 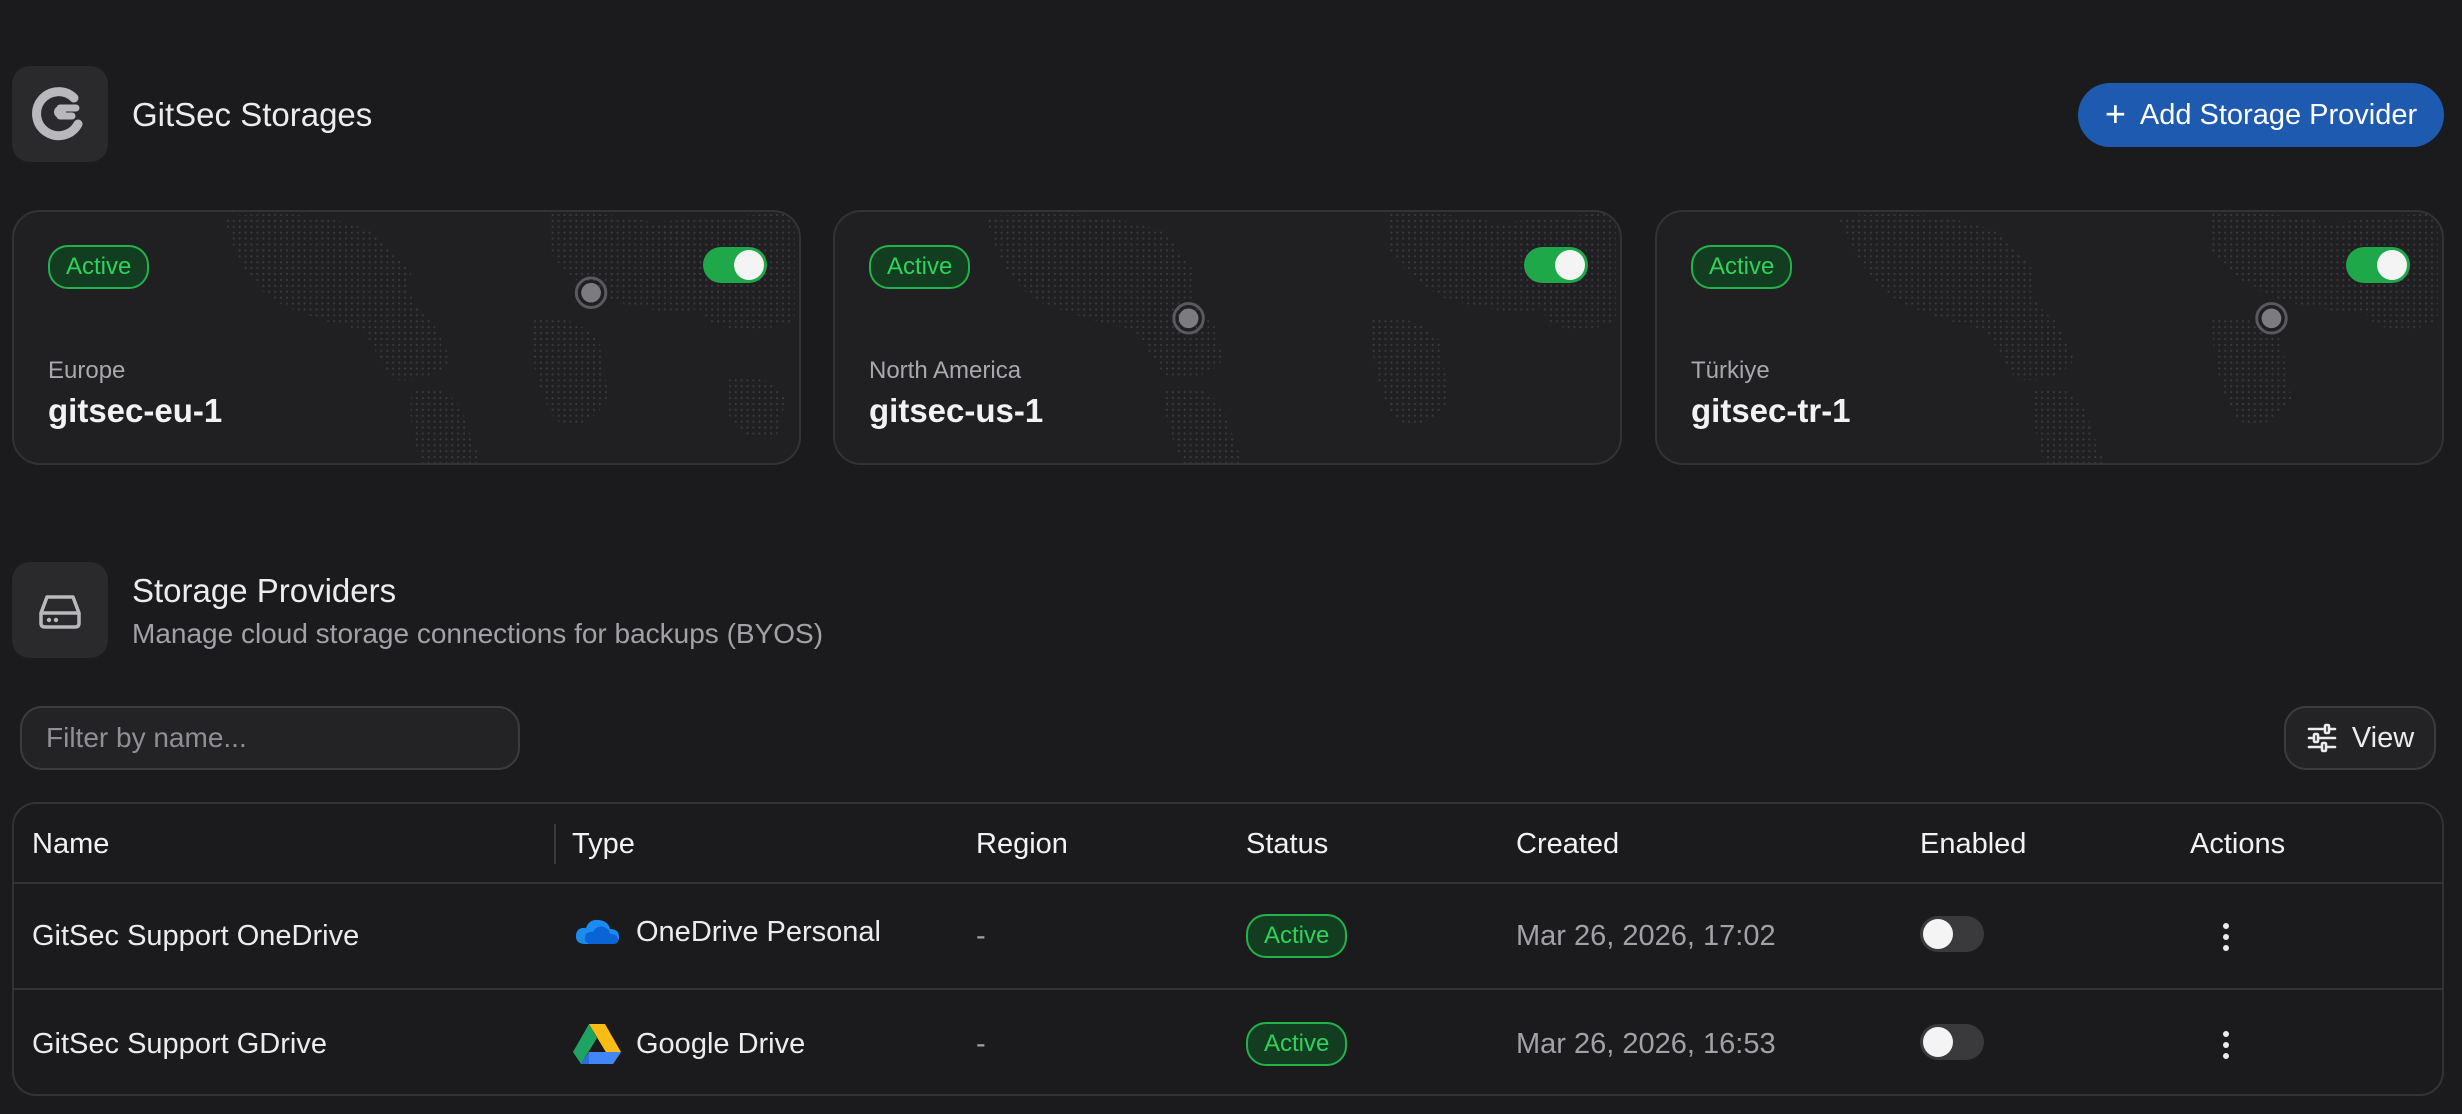 I want to click on gitsec-logo, so click(x=60, y=114).